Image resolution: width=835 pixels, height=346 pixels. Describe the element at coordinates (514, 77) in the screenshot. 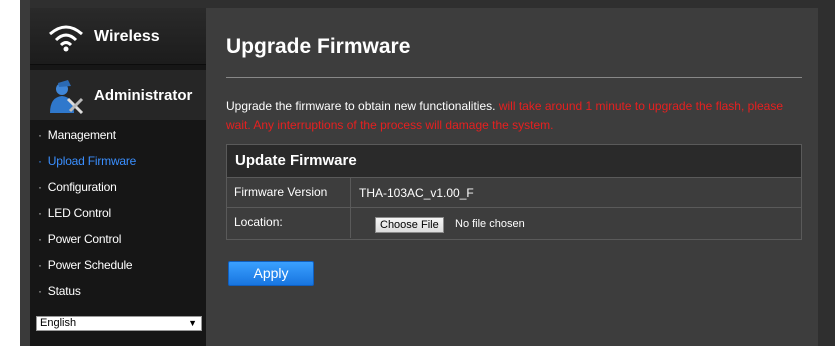

I see `title-divider` at that location.